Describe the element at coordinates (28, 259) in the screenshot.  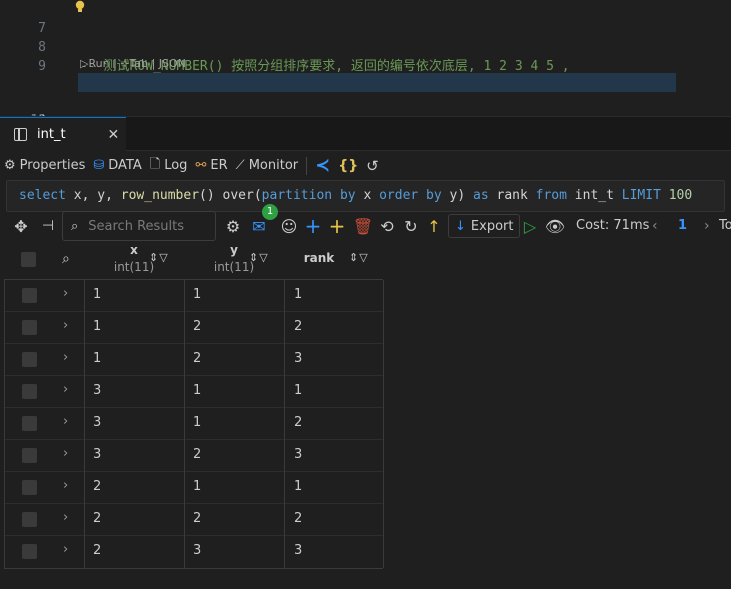
I see `select-all-checkbox` at that location.